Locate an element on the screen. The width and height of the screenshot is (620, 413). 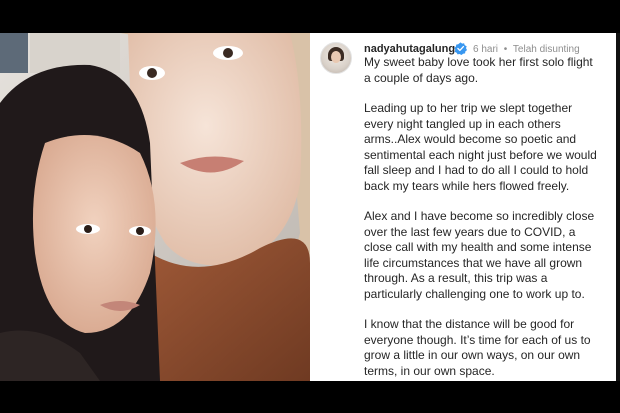
verified-badge-icon is located at coordinates (460, 48).